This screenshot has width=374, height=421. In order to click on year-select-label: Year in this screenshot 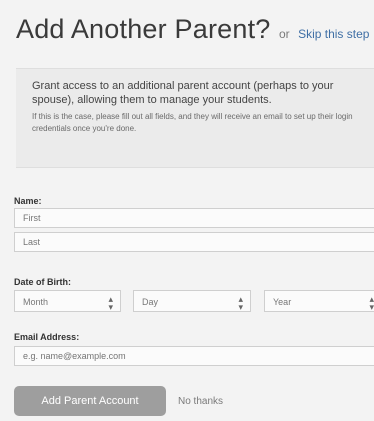, I will do `click(282, 302)`.